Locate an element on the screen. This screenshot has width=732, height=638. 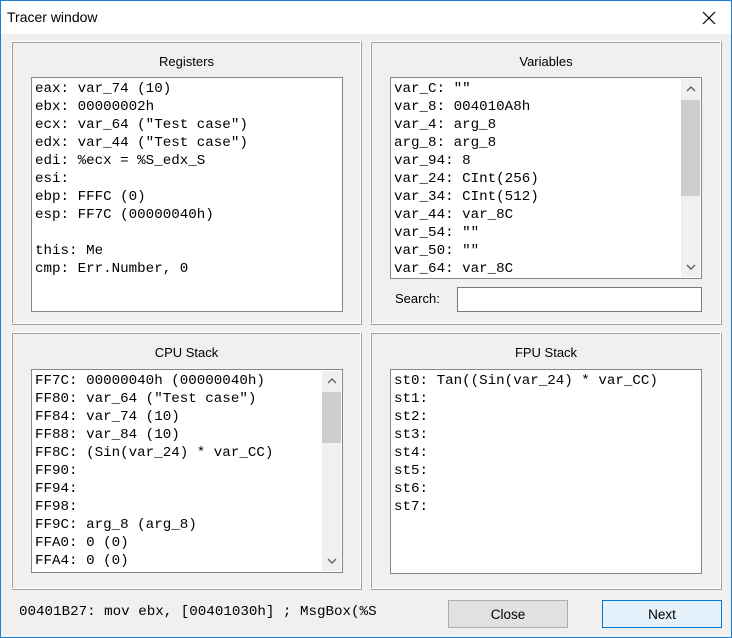
variable-line: var_8: 004010A8h is located at coordinates (462, 107).